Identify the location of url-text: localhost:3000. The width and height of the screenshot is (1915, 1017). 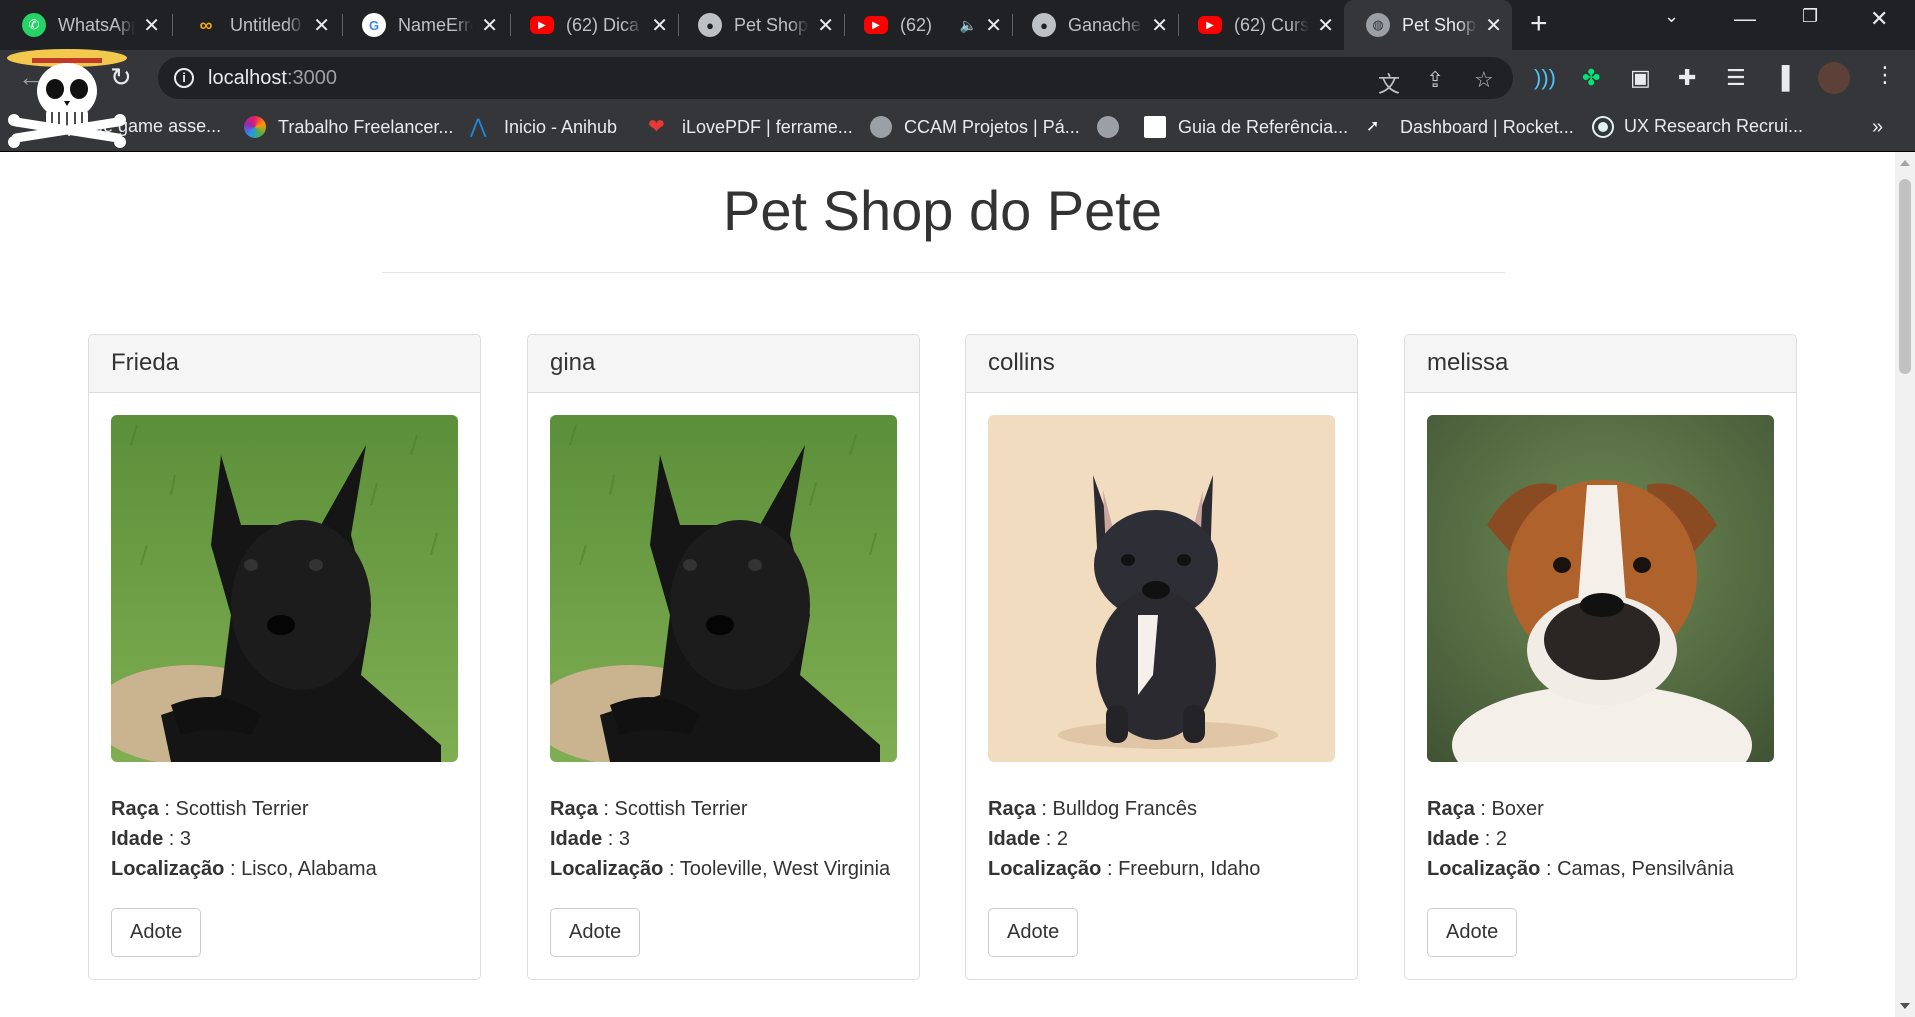
(272, 78).